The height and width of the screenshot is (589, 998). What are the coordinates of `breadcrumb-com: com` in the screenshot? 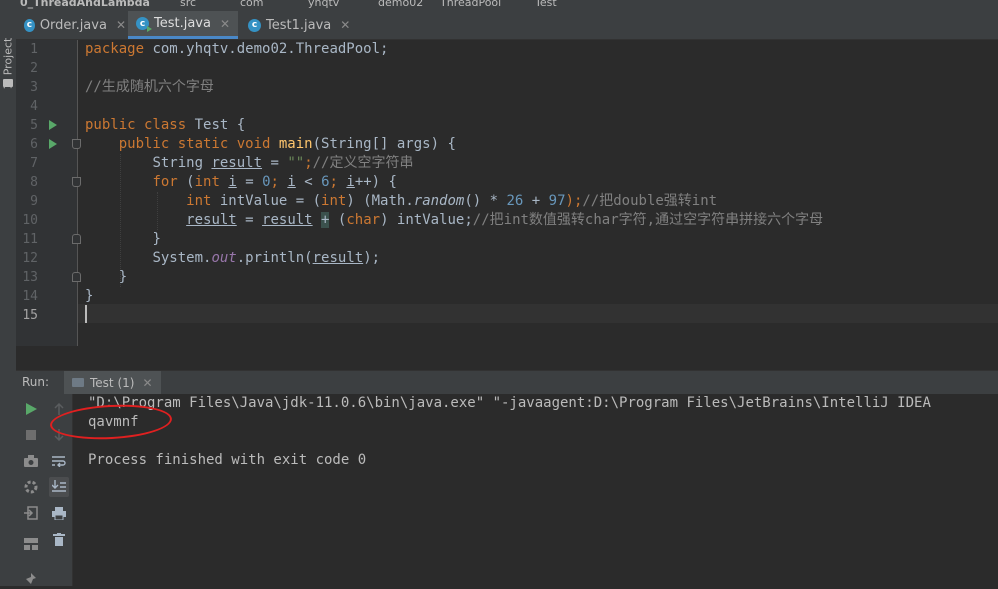 It's located at (252, 4).